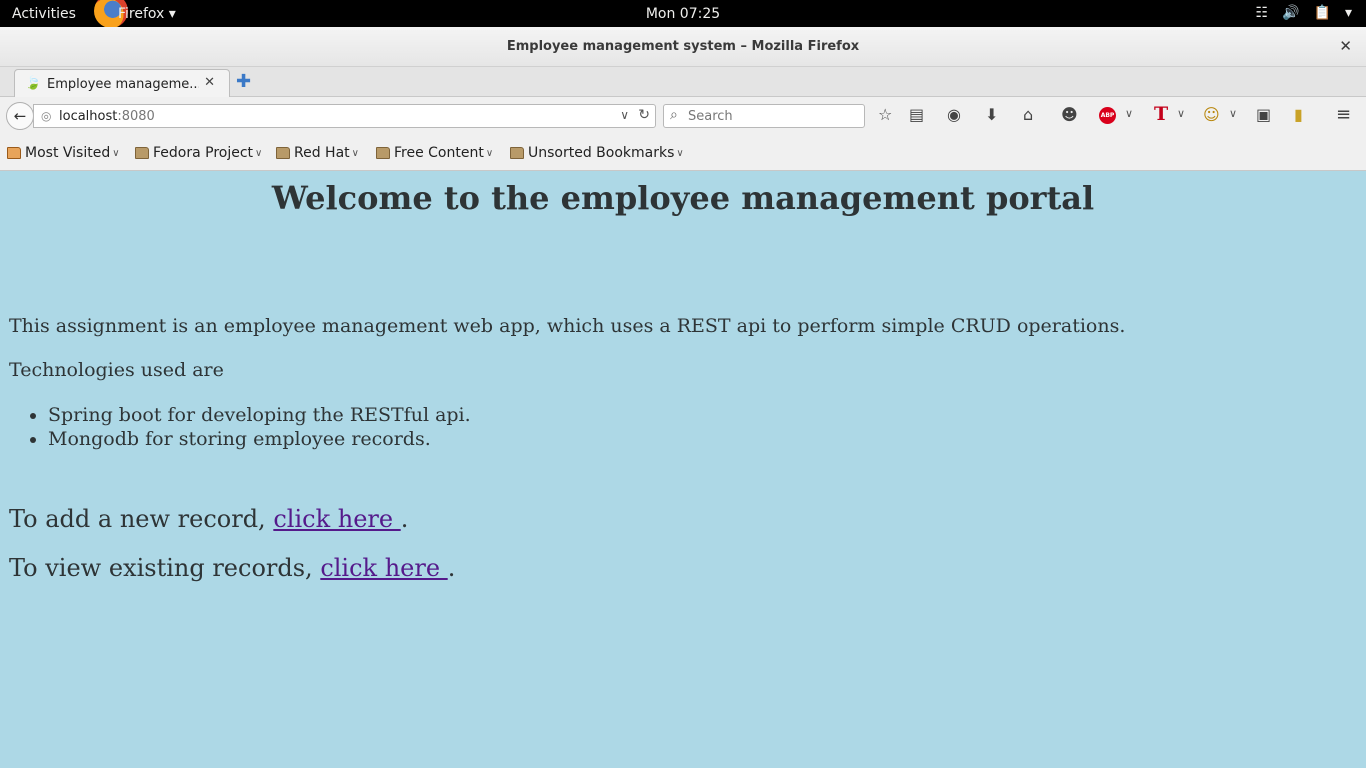 This screenshot has height=768, width=1366. I want to click on wifi-icon: ☷, so click(1262, 13).